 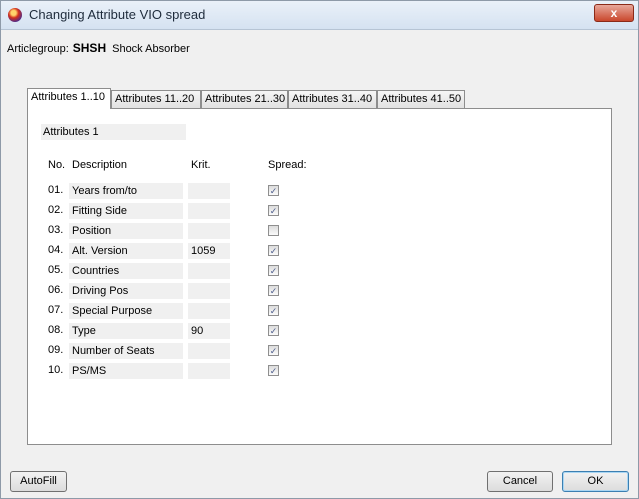 I want to click on attribute-row: 10. PS/MS ✓, so click(x=178, y=371).